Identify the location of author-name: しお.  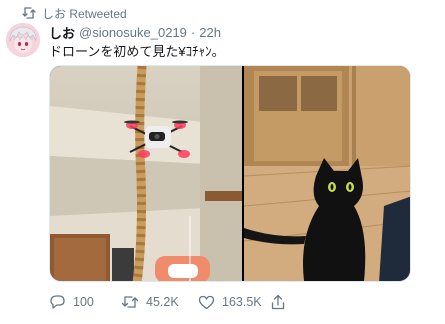
(62, 32).